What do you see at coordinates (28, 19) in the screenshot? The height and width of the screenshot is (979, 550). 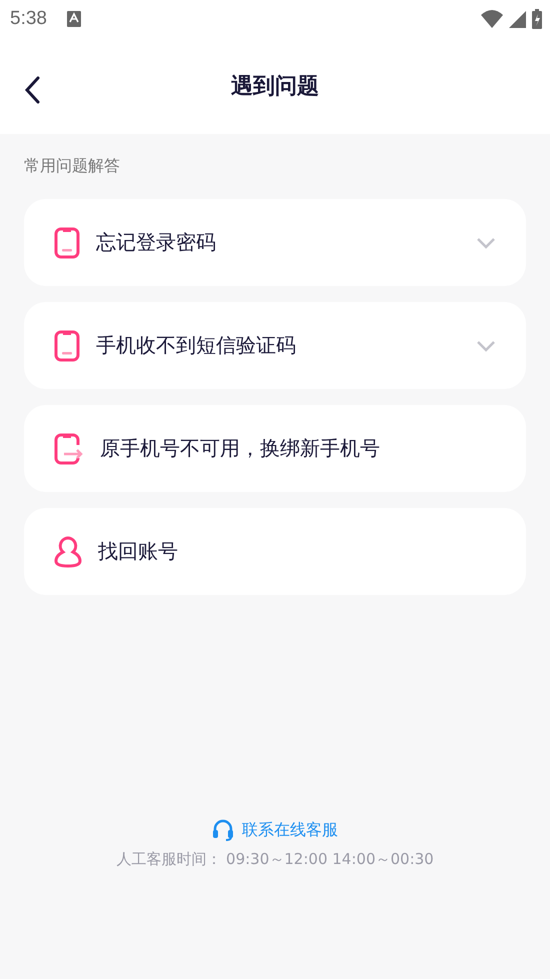 I see `status-time: 5:38` at bounding box center [28, 19].